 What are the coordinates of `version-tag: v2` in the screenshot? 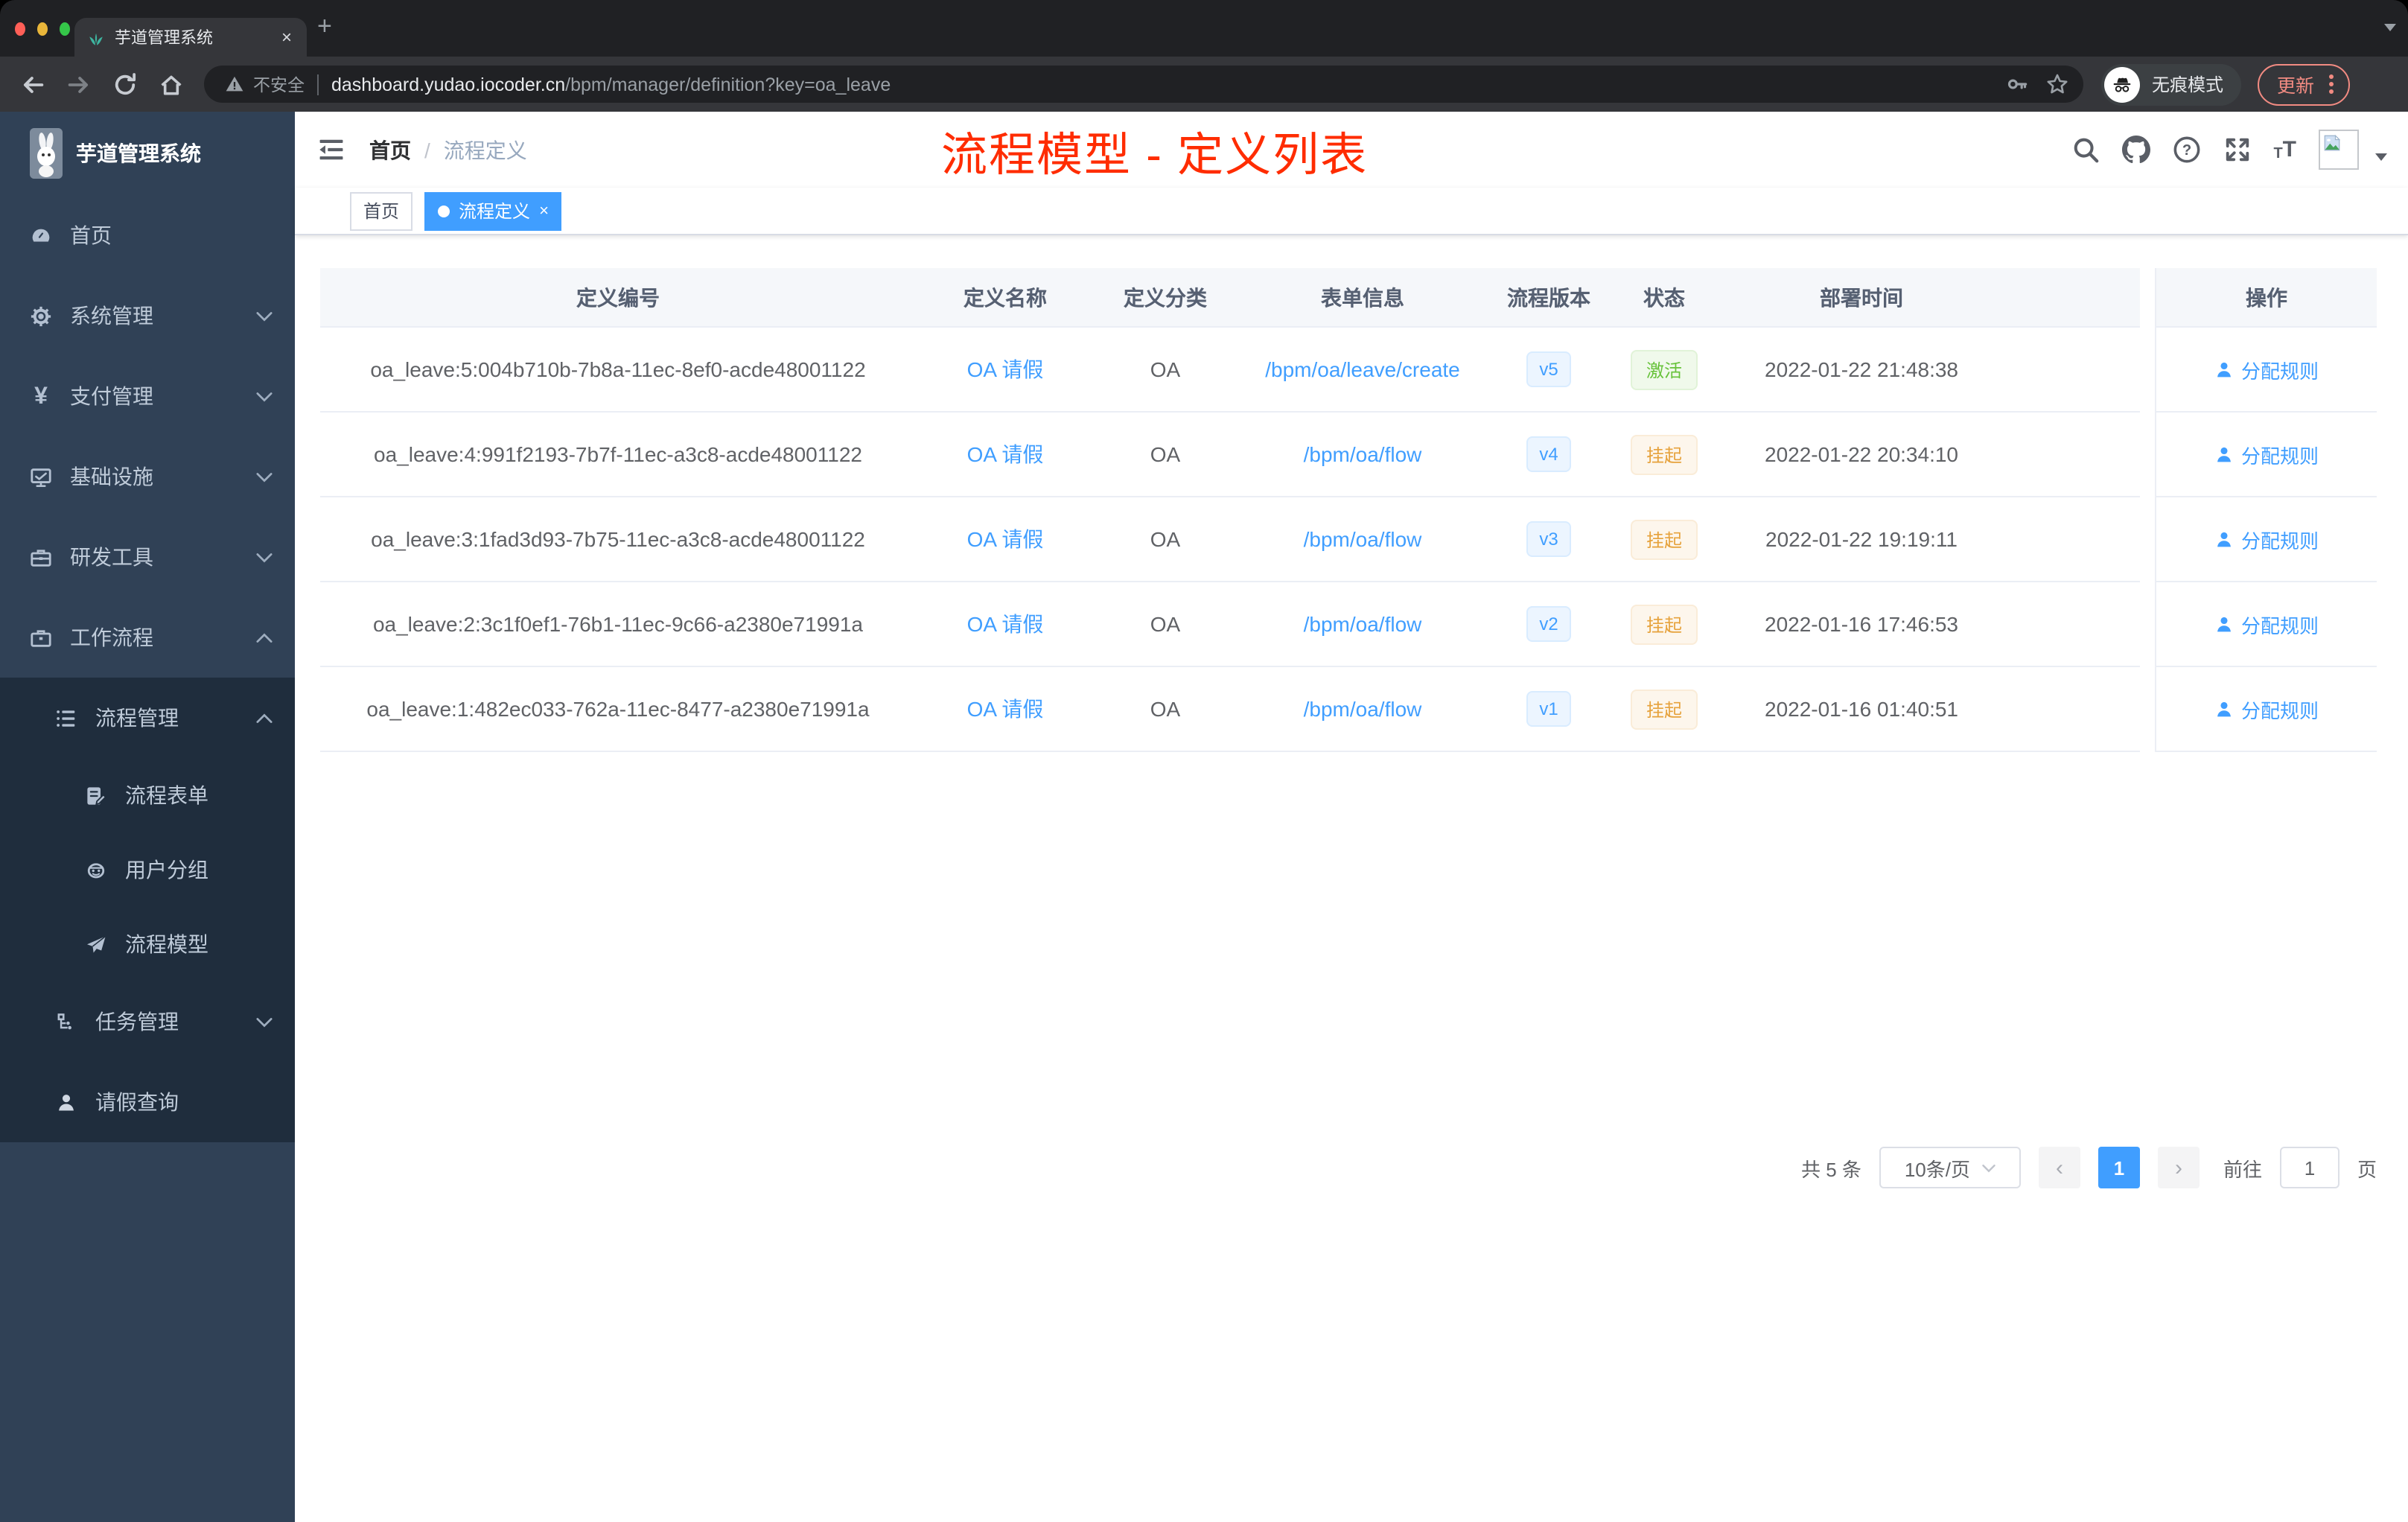 It's located at (1549, 624).